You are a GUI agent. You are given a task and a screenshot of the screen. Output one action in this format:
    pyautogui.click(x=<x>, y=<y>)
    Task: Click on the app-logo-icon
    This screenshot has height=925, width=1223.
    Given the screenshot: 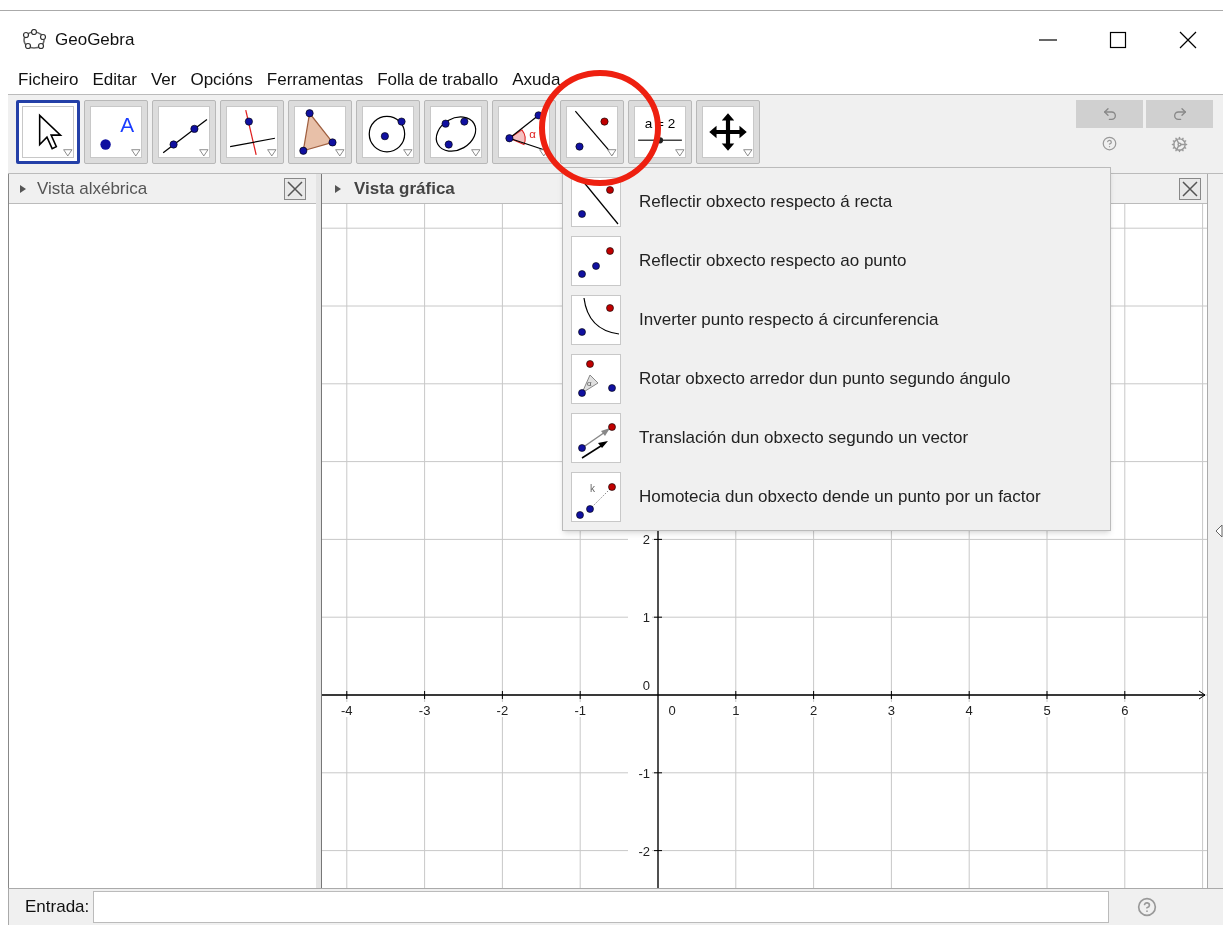 What is the action you would take?
    pyautogui.click(x=34, y=39)
    